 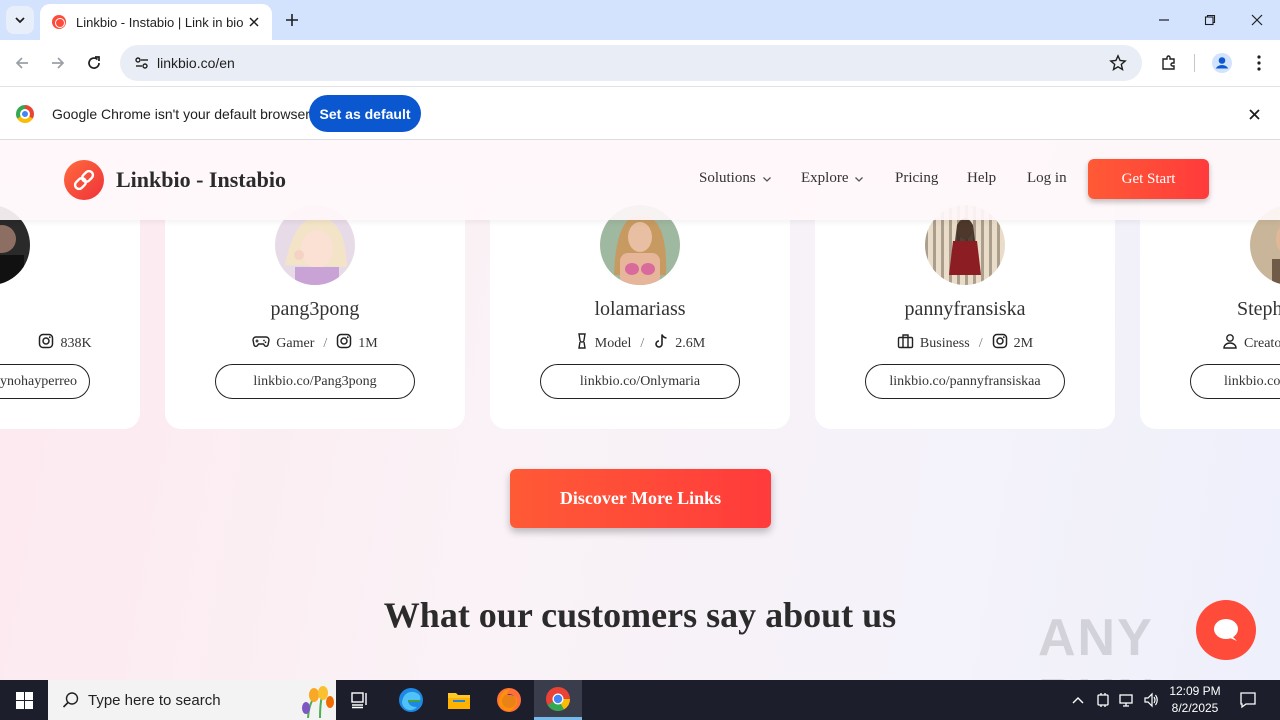 I want to click on brand-name: Linkbio - Instabio, so click(x=201, y=180).